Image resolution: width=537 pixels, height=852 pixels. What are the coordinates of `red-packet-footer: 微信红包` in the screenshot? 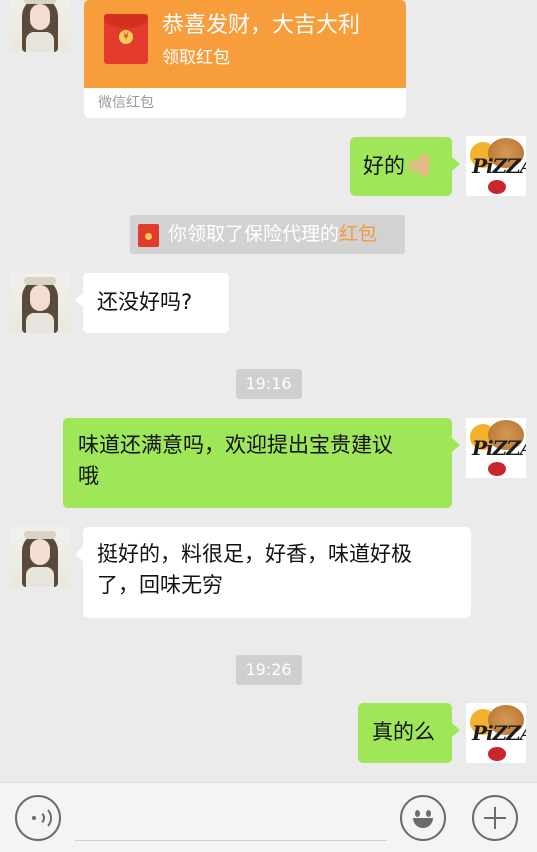 It's located at (126, 103).